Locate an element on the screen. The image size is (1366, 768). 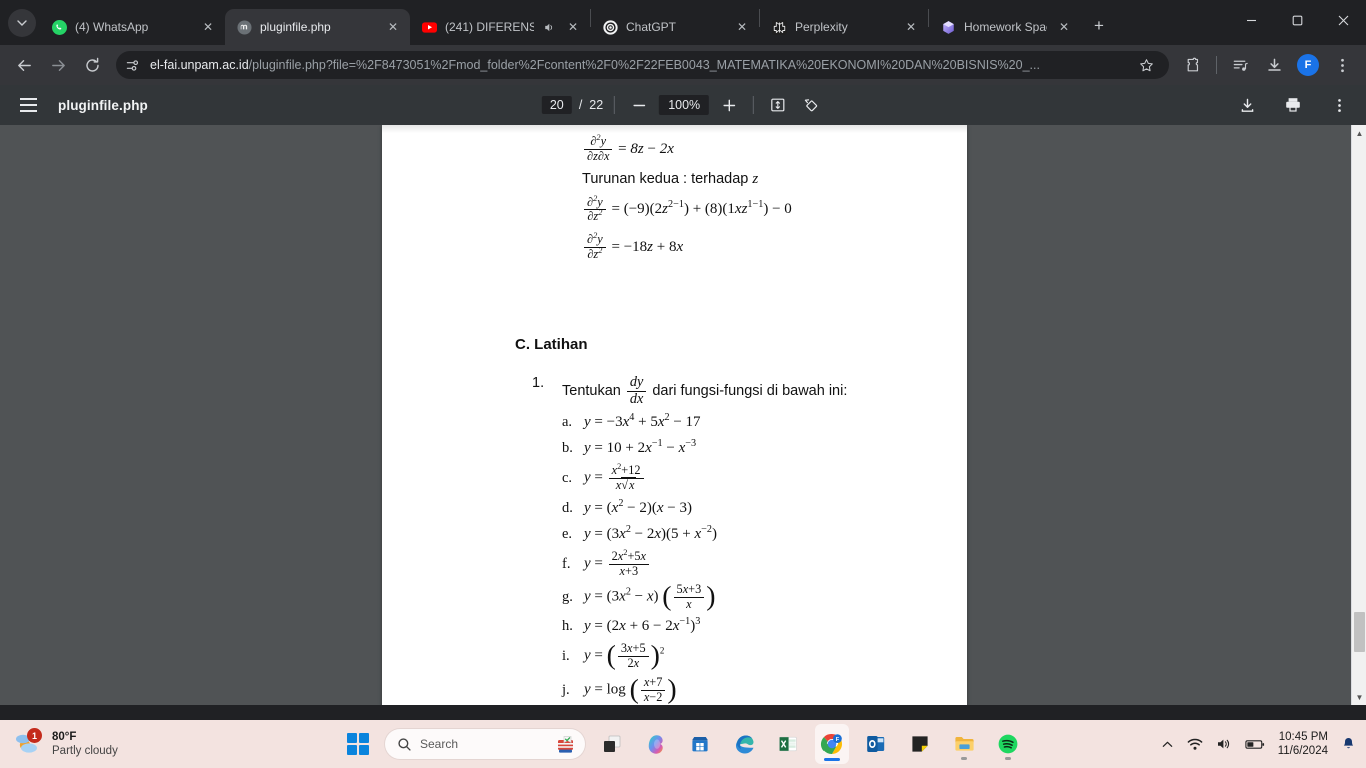
print-icon is located at coordinates (1293, 105).